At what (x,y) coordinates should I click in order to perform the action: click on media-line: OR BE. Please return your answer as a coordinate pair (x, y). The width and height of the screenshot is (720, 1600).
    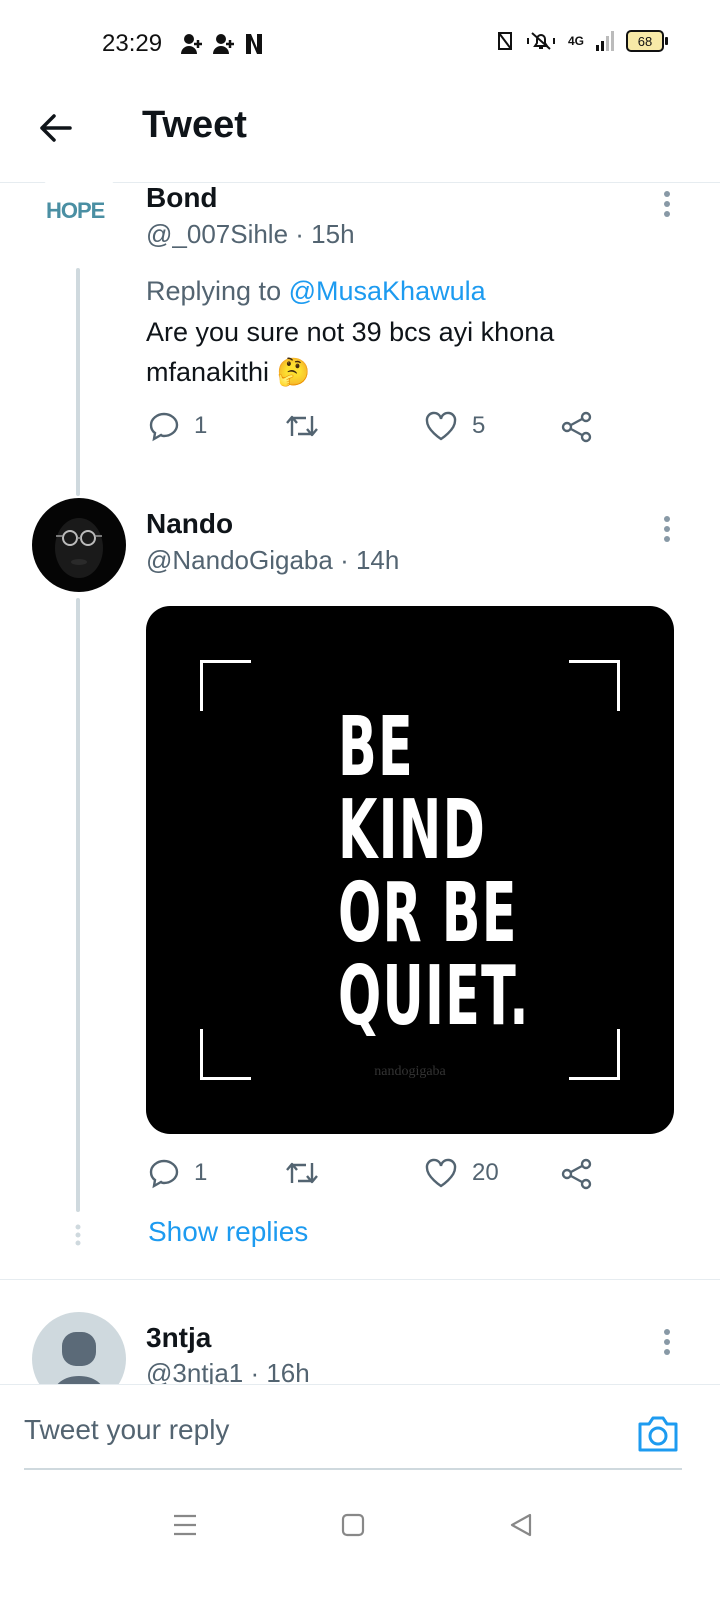
    Looking at the image, I should click on (428, 913).